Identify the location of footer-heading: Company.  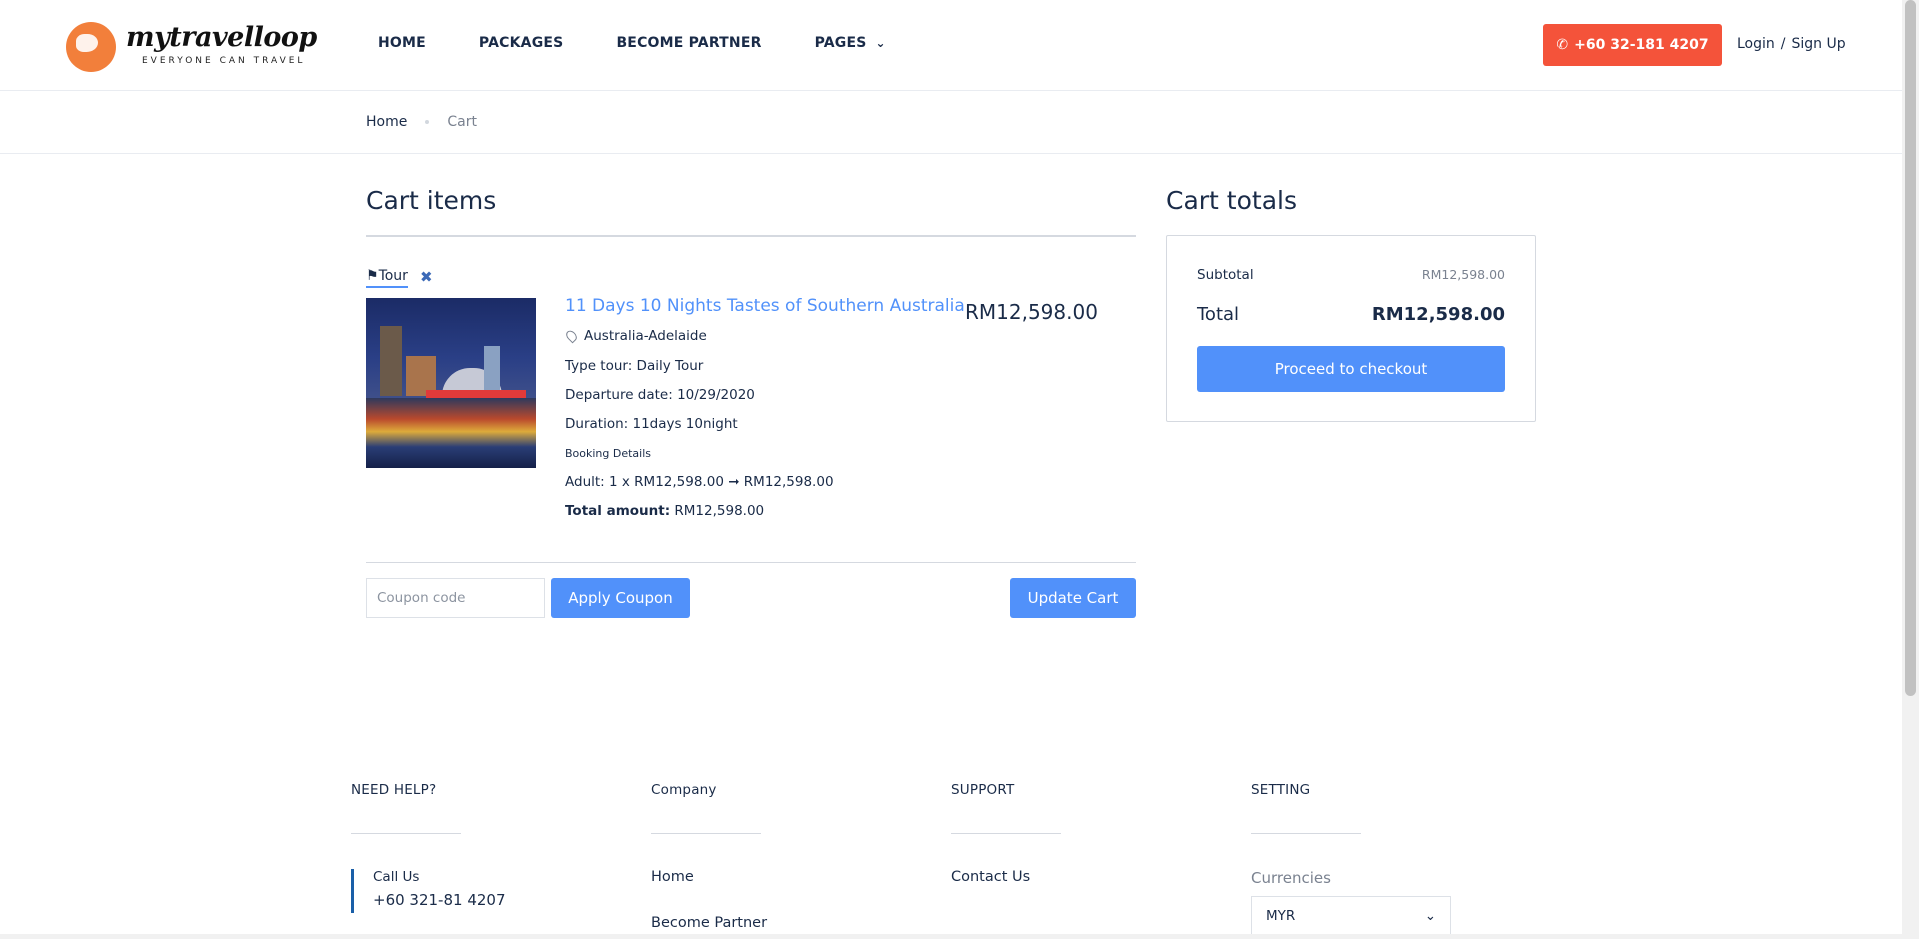
(684, 790).